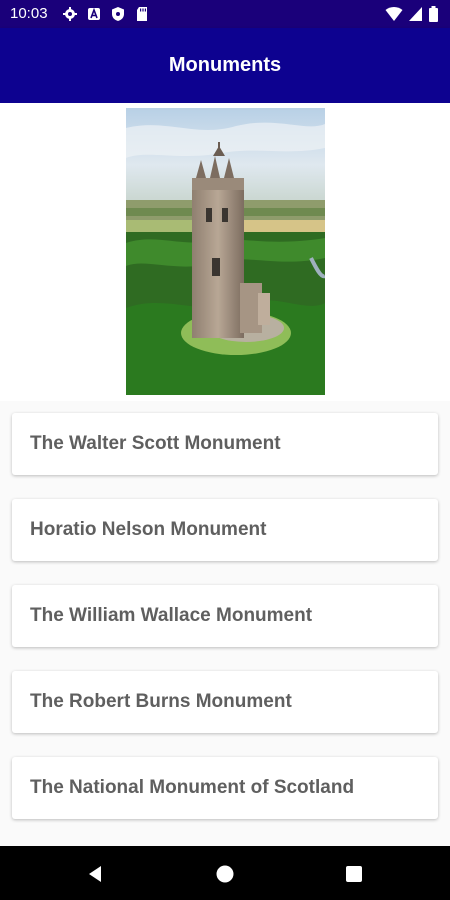 The image size is (450, 900). I want to click on status-system-icons, so click(411, 14).